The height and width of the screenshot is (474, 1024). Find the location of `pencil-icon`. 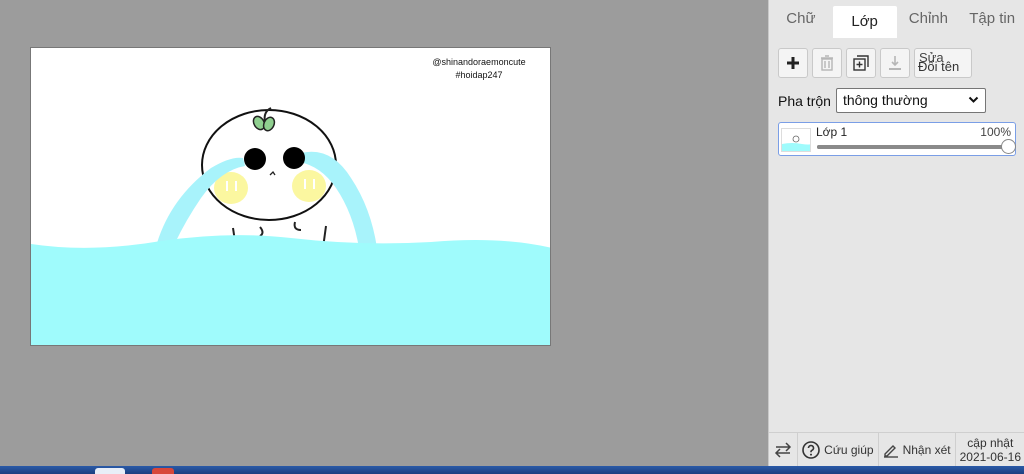

pencil-icon is located at coordinates (890, 451).